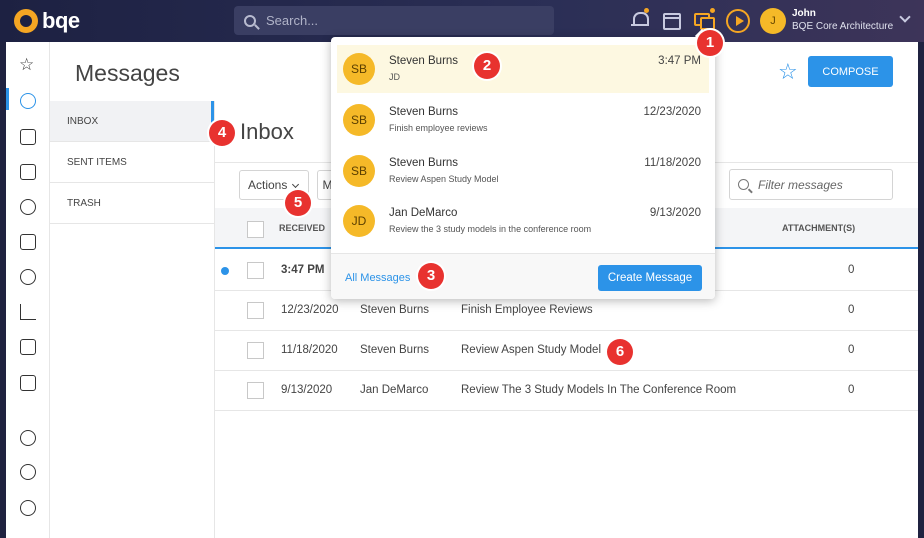 Image resolution: width=924 pixels, height=538 pixels. I want to click on dropdown-footer: All Messages Create Message, so click(523, 276).